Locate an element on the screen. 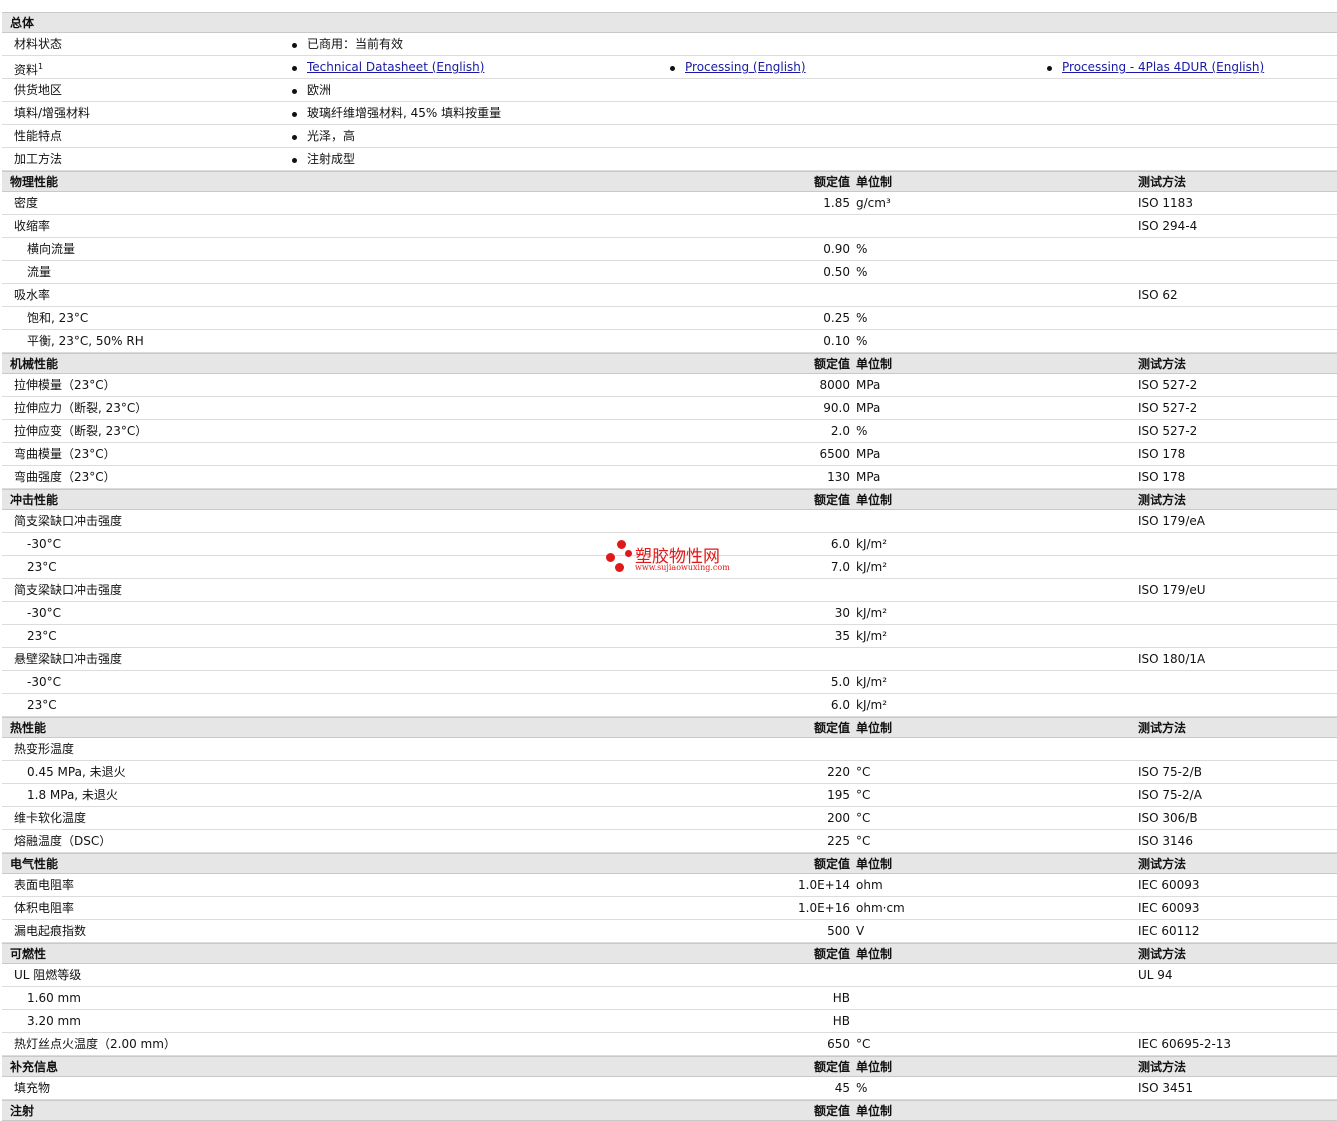 This screenshot has height=1121, width=1337. property-label: 热变形温度 is located at coordinates (44, 749).